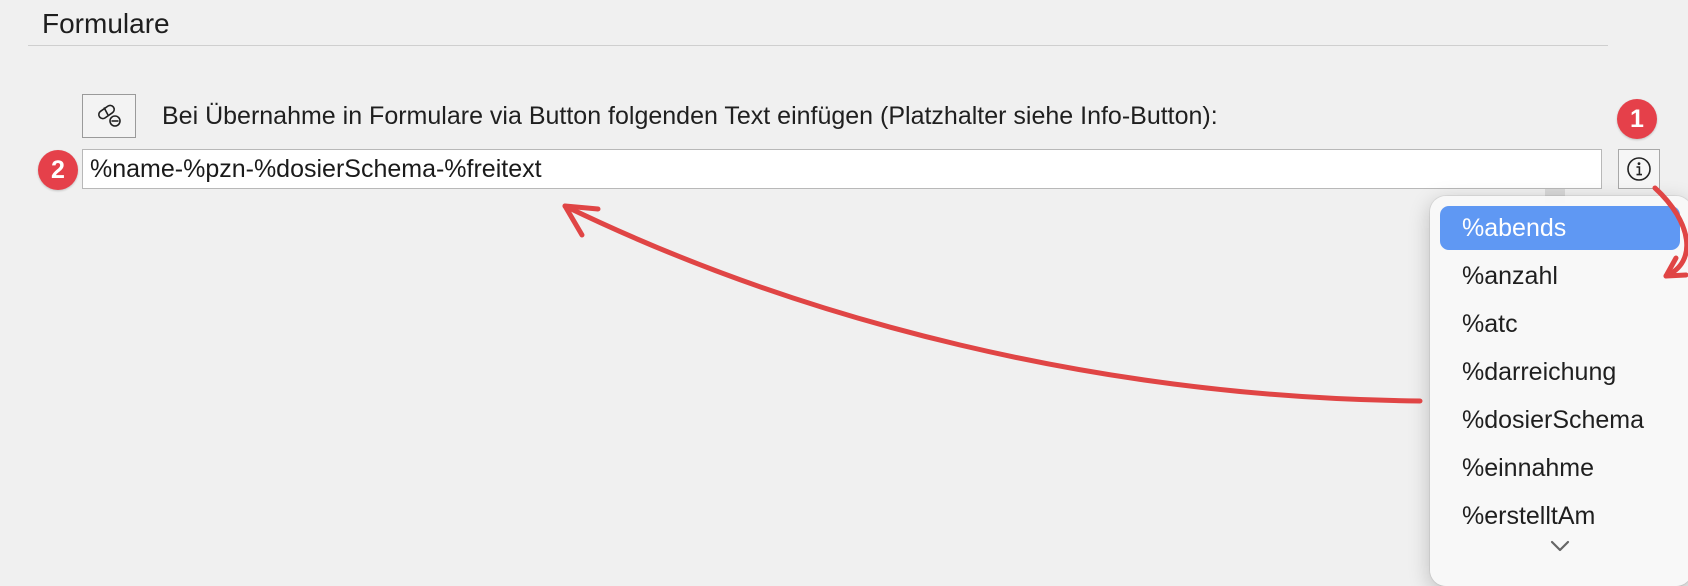 This screenshot has height=586, width=1688. I want to click on pill-icon, so click(109, 115).